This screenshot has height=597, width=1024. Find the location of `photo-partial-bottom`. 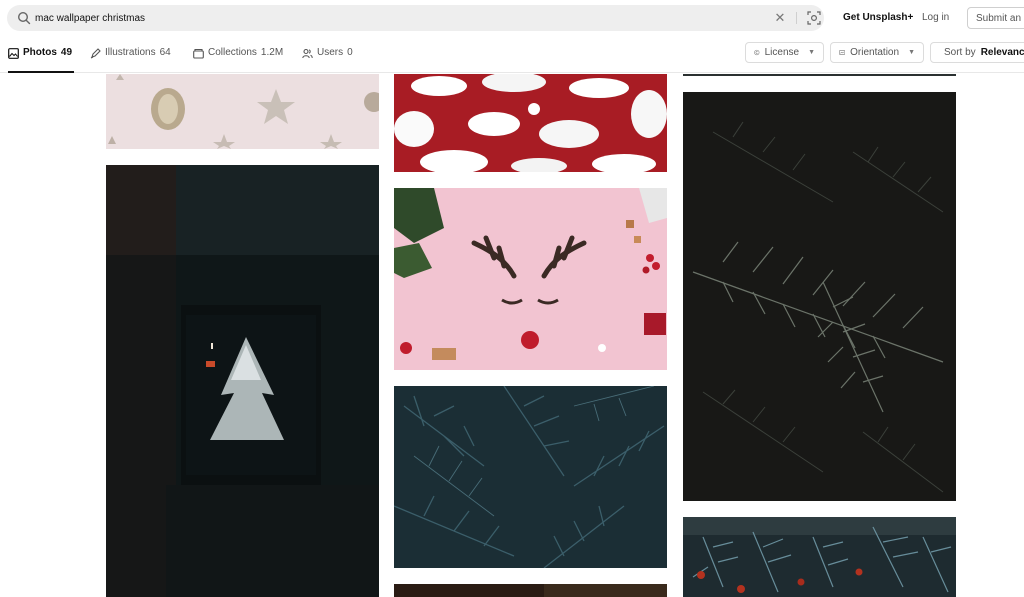

photo-partial-bottom is located at coordinates (530, 590).